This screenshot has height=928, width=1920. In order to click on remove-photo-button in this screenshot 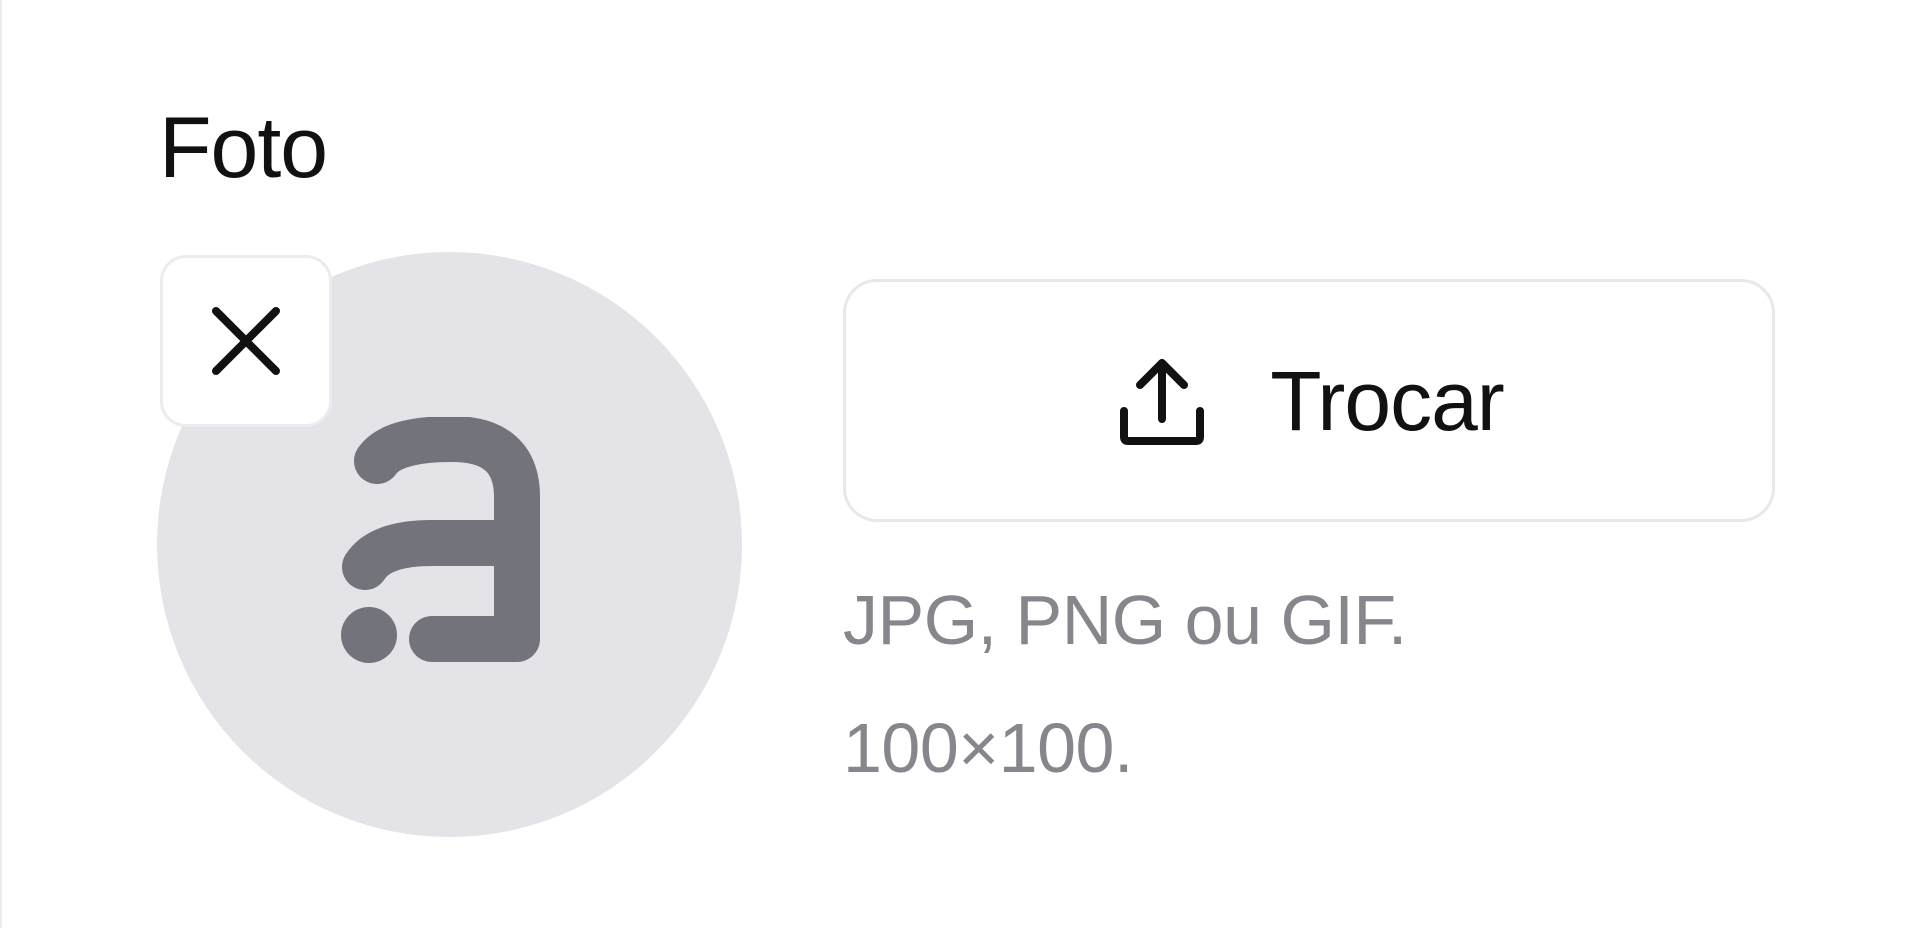, I will do `click(246, 341)`.